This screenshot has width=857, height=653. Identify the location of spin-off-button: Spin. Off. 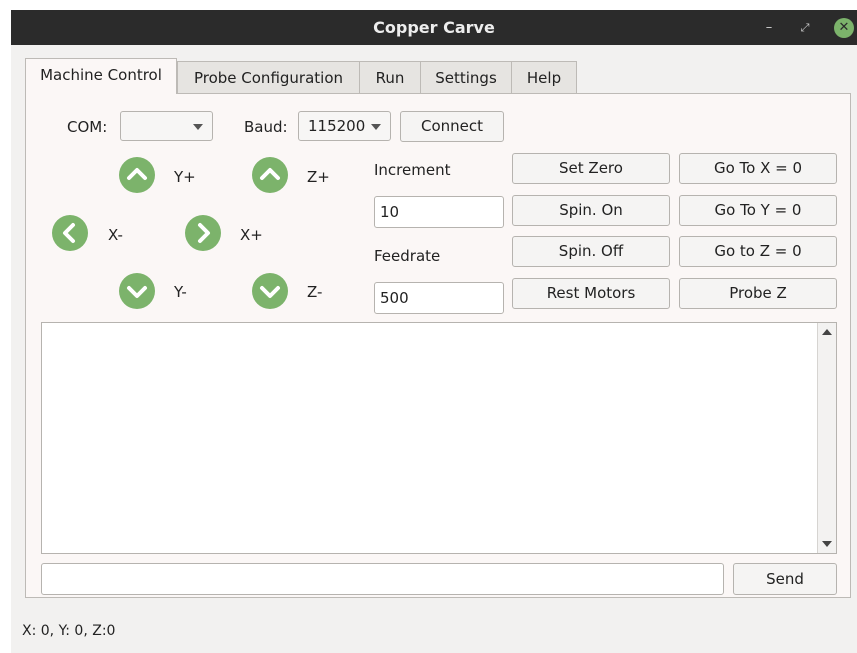
(591, 251).